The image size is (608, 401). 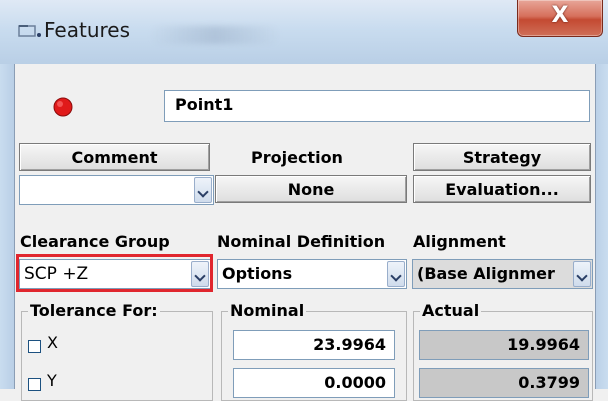 What do you see at coordinates (114, 157) in the screenshot?
I see `comment-button: Comment` at bounding box center [114, 157].